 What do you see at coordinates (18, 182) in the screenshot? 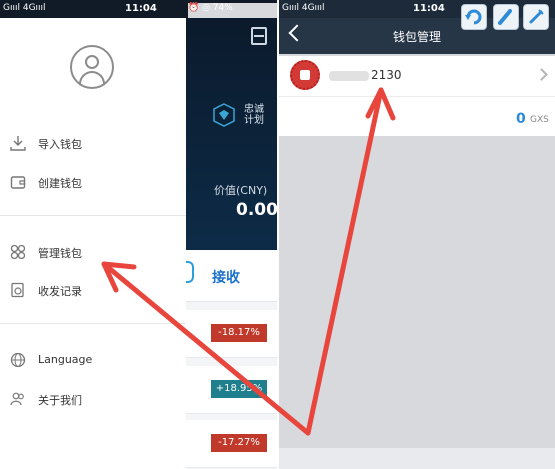
I see `wallet-icon` at bounding box center [18, 182].